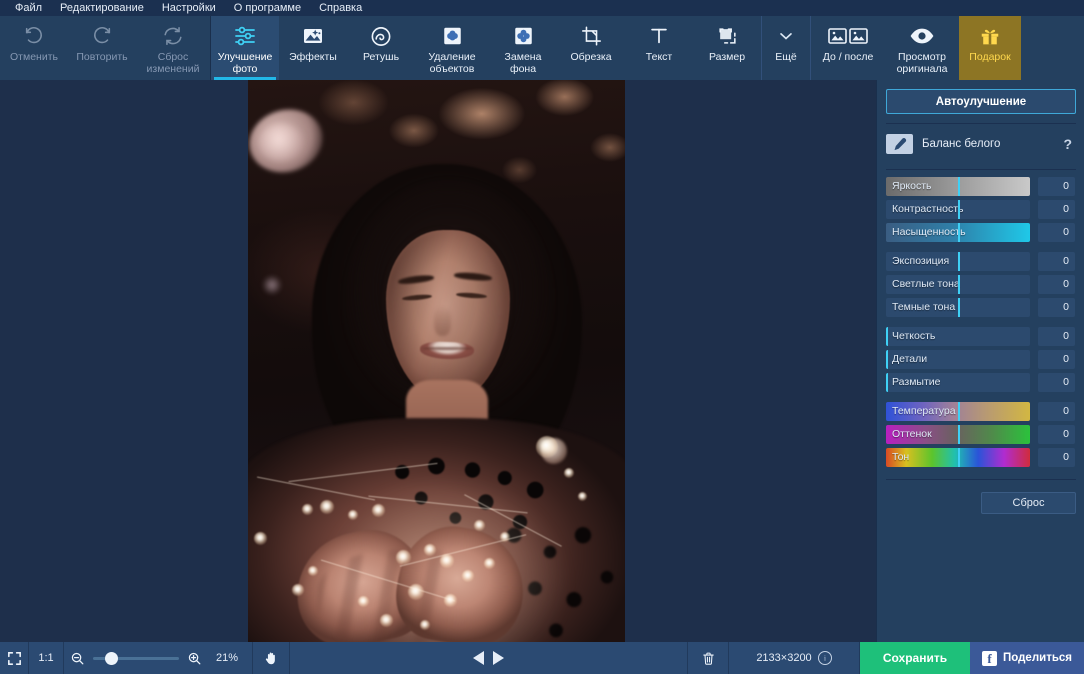 Image resolution: width=1084 pixels, height=674 pixels. What do you see at coordinates (452, 48) in the screenshot?
I see `tab-object-removal: Удаление объектов` at bounding box center [452, 48].